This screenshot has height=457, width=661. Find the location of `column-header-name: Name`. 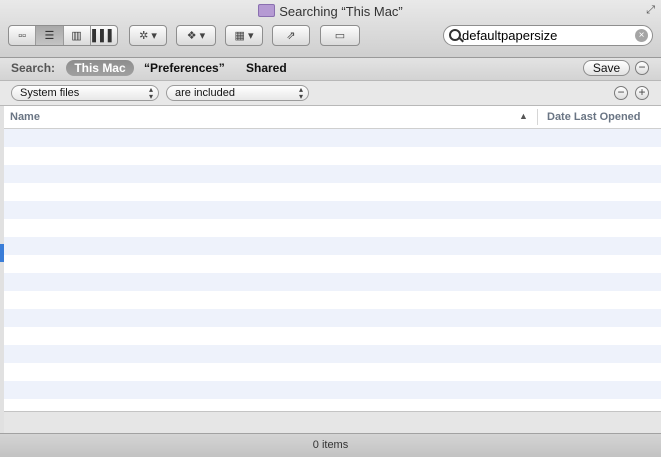

column-header-name: Name is located at coordinates (25, 117).